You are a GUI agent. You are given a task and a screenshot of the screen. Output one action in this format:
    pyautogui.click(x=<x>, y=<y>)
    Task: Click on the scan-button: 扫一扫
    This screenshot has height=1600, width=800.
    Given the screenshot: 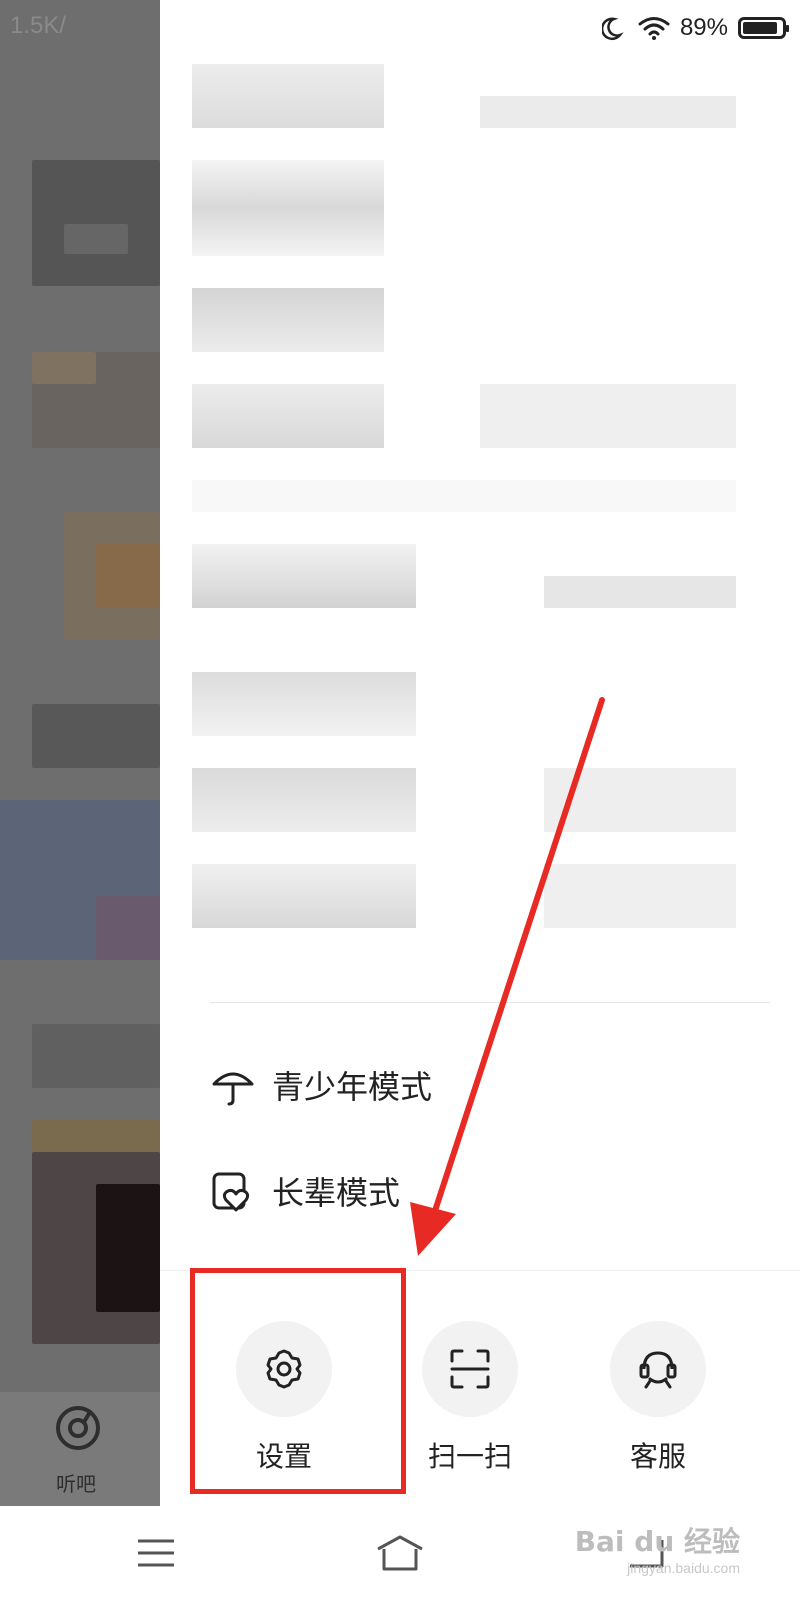 What is the action you would take?
    pyautogui.click(x=470, y=1398)
    